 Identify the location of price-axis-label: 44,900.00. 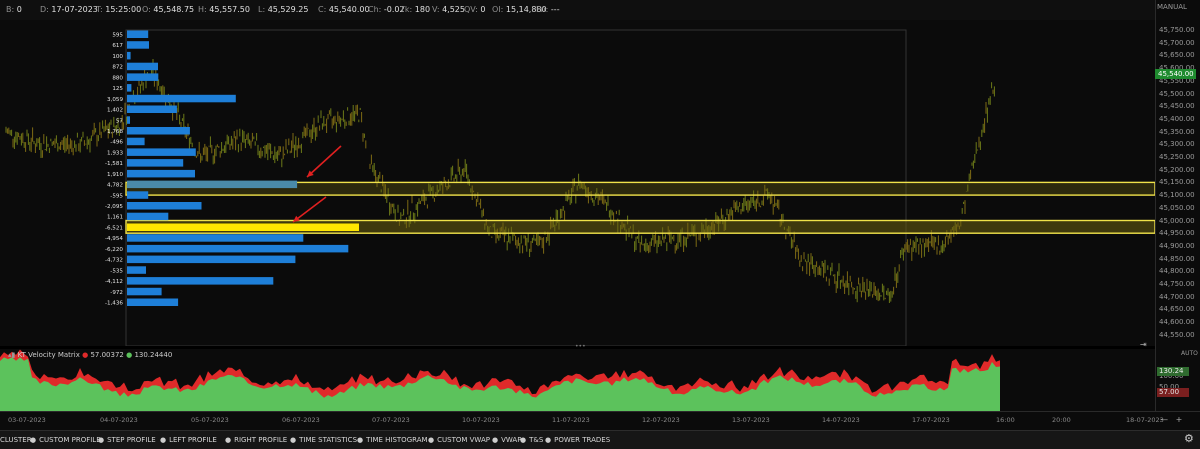
(1177, 245).